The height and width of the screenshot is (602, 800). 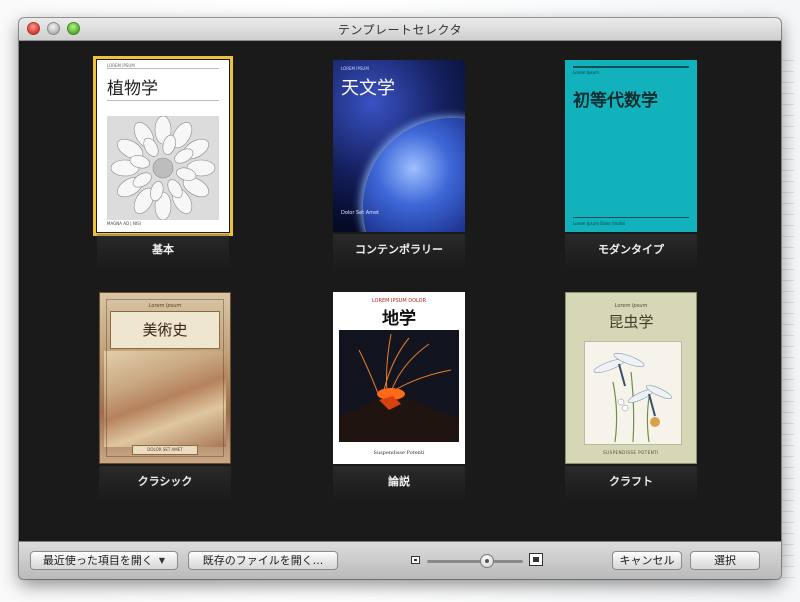 I want to click on dragonfly-illustration, so click(x=633, y=393).